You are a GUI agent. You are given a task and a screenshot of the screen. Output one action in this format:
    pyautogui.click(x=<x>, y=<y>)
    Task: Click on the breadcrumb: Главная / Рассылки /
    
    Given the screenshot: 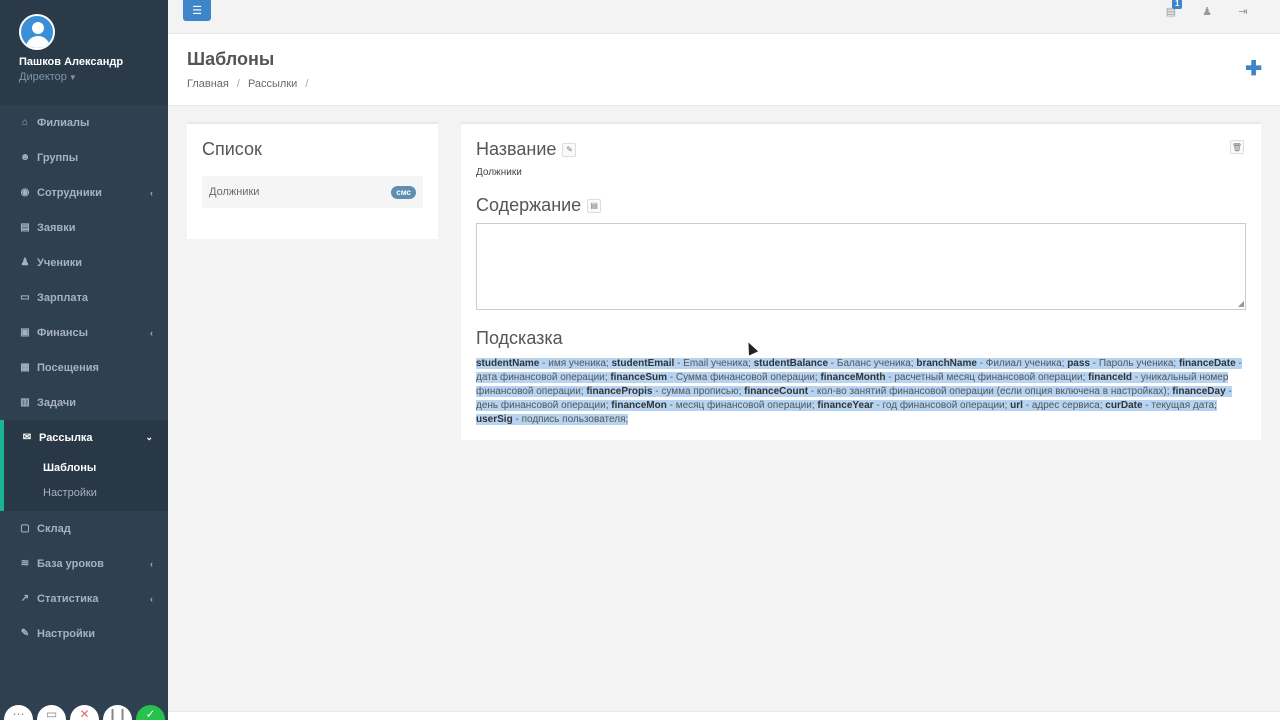 What is the action you would take?
    pyautogui.click(x=248, y=84)
    